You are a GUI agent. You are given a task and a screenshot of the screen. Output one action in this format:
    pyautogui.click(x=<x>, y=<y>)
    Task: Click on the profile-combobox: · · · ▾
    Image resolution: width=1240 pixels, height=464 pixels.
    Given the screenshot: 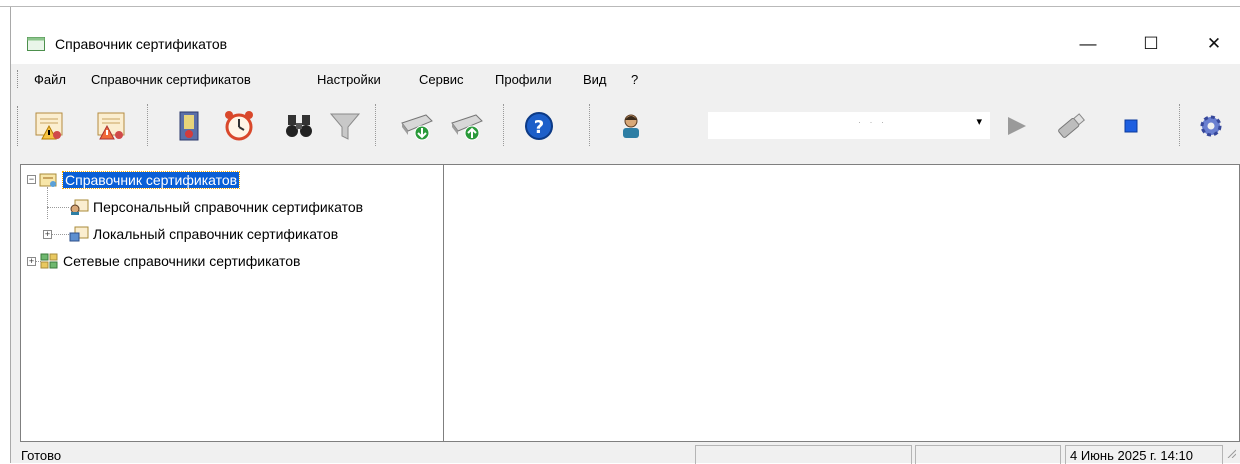 What is the action you would take?
    pyautogui.click(x=849, y=125)
    